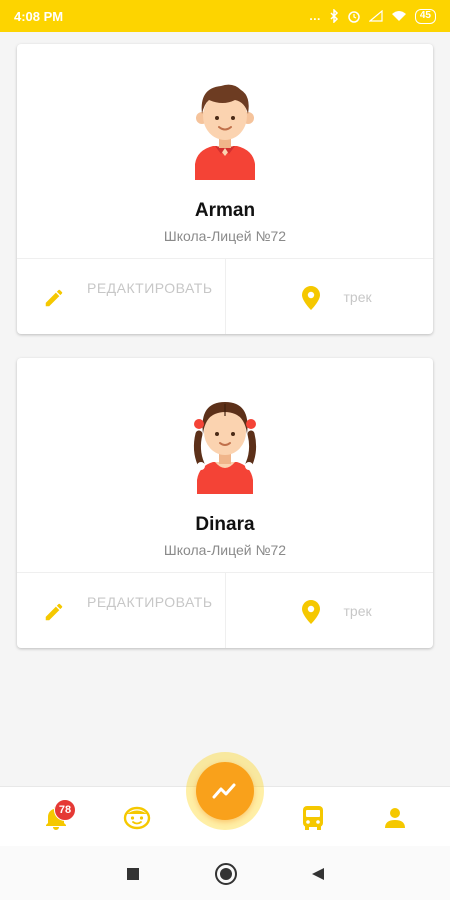 The width and height of the screenshot is (450, 900). What do you see at coordinates (318, 874) in the screenshot?
I see `back-icon` at bounding box center [318, 874].